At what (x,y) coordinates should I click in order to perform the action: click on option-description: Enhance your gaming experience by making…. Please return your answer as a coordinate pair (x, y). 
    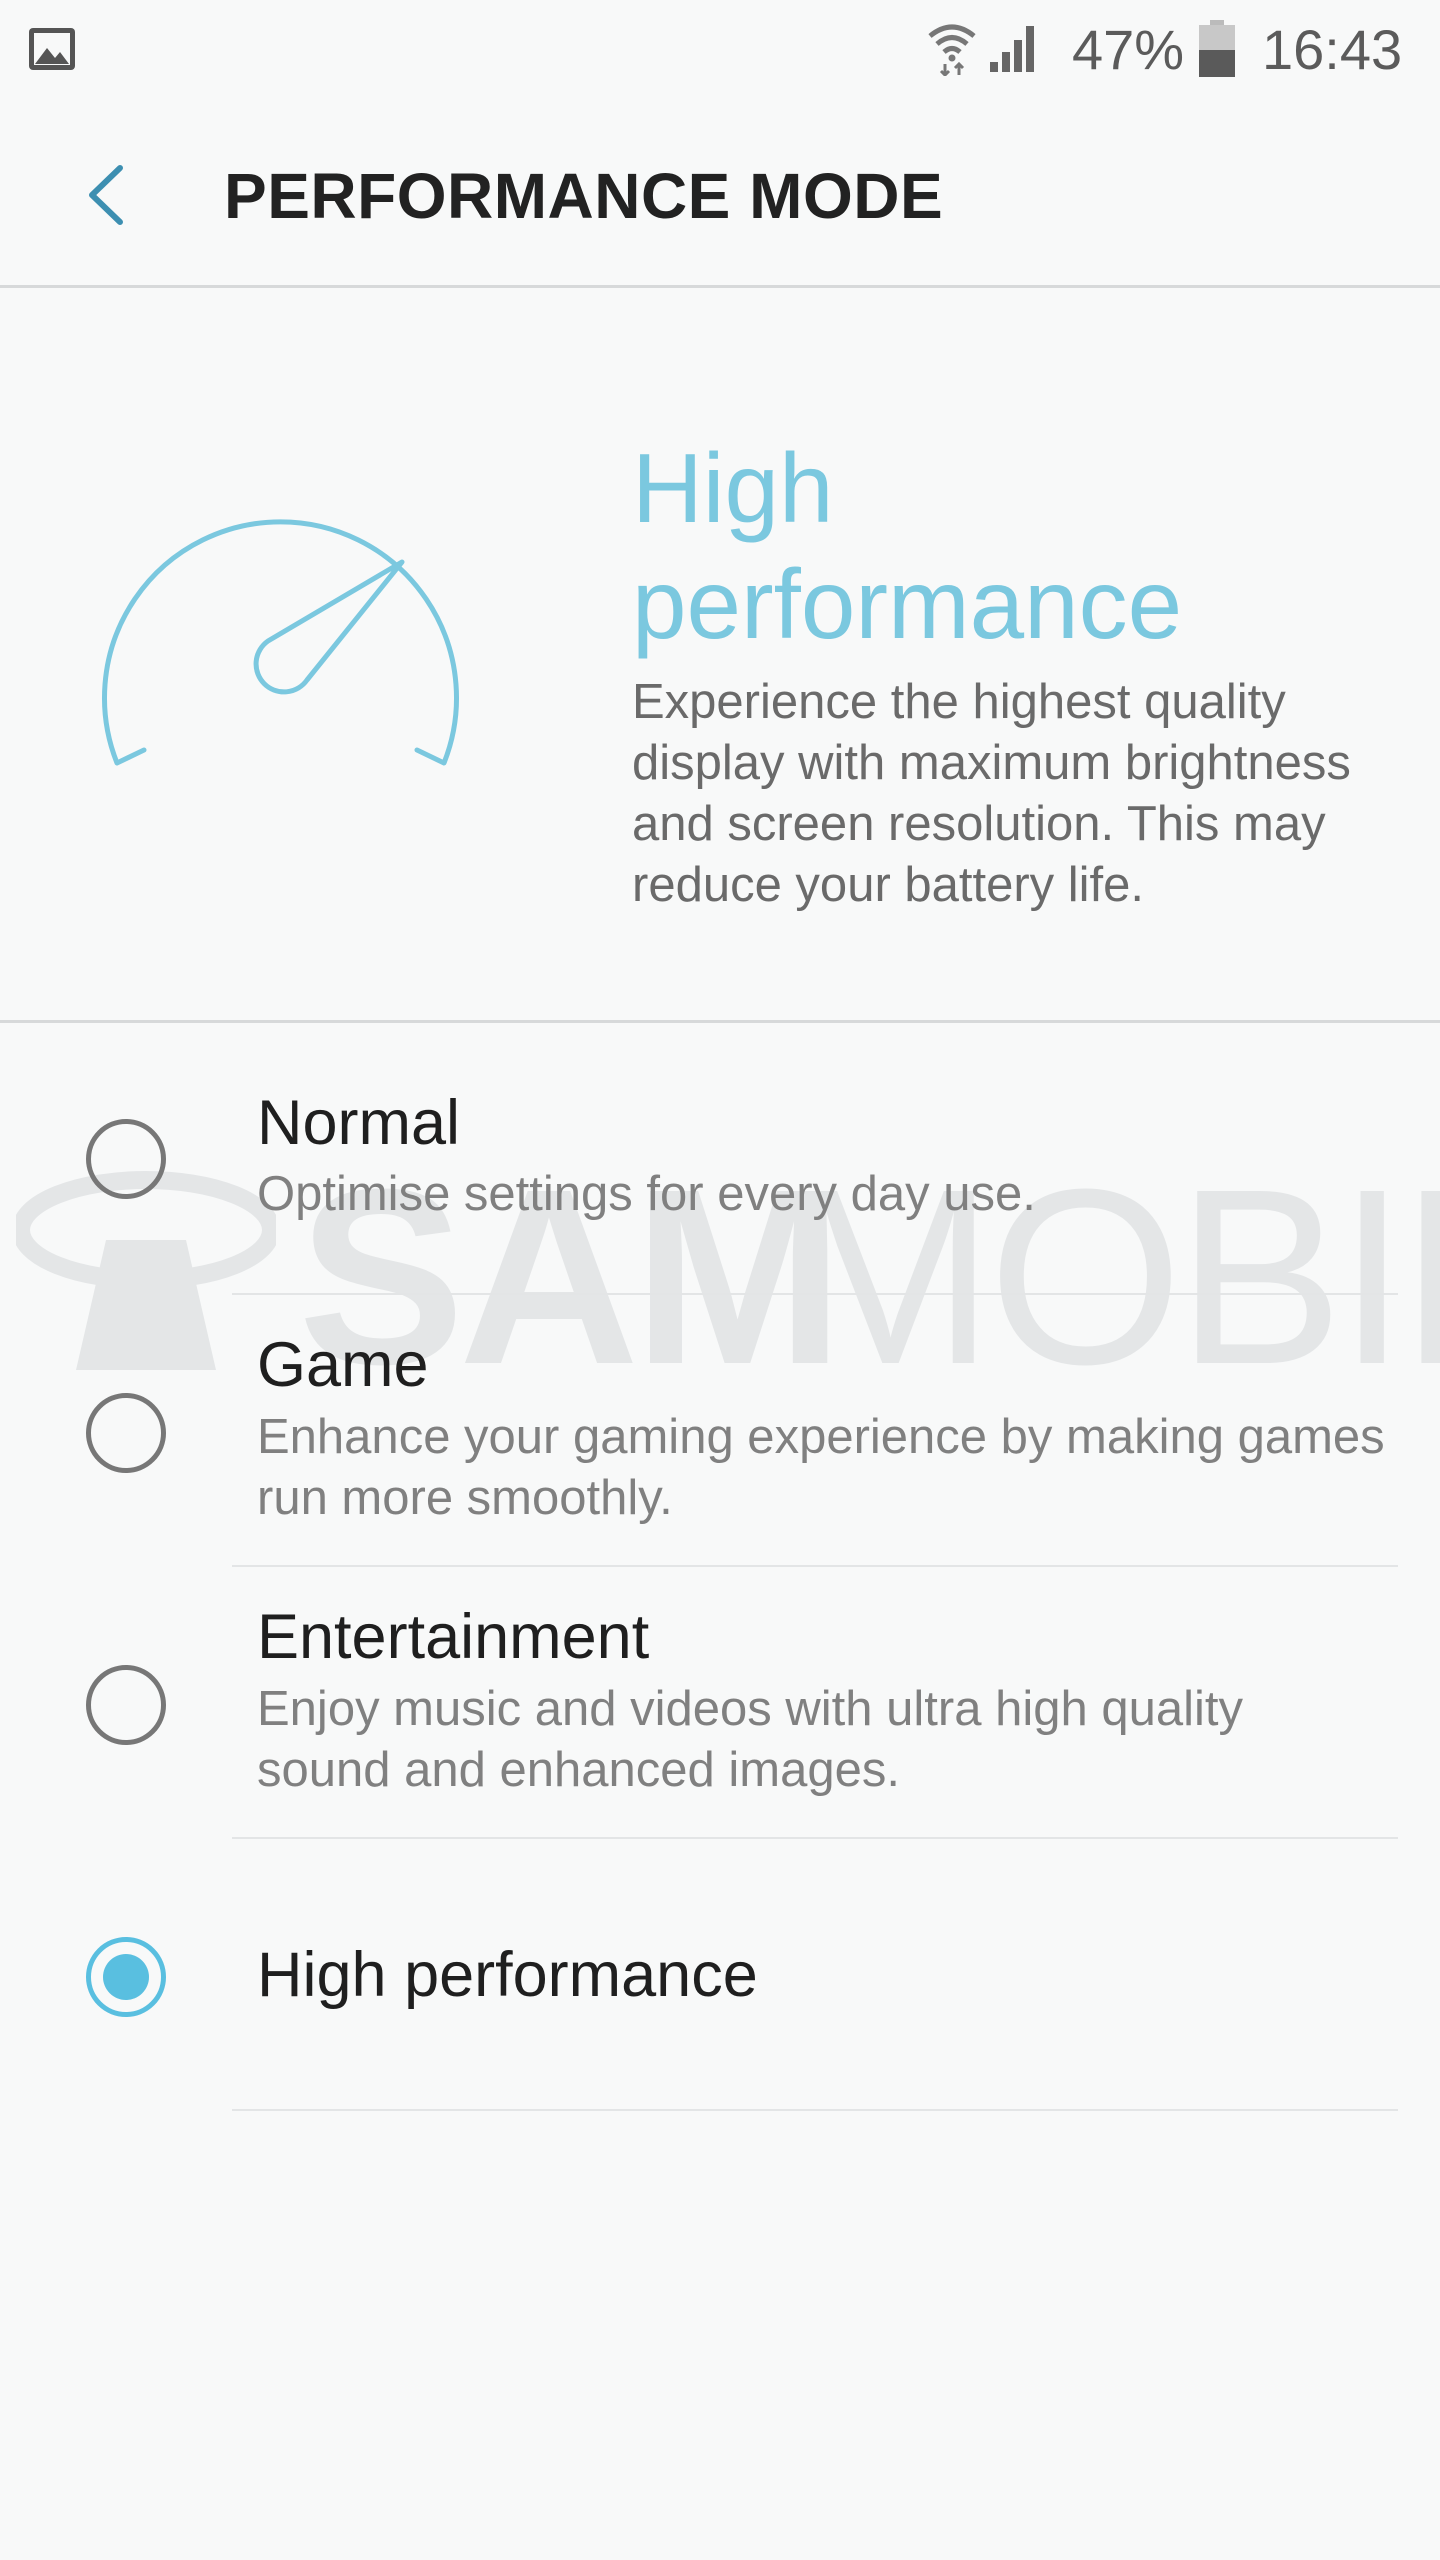
    Looking at the image, I should click on (821, 1467).